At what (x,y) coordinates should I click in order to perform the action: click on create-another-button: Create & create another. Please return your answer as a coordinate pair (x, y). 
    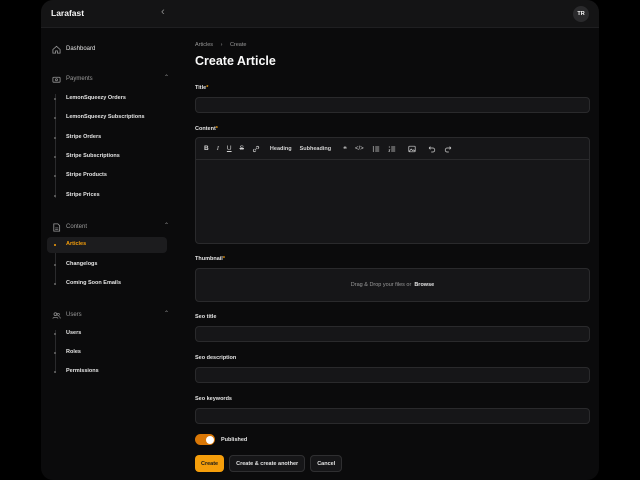
    Looking at the image, I should click on (267, 463).